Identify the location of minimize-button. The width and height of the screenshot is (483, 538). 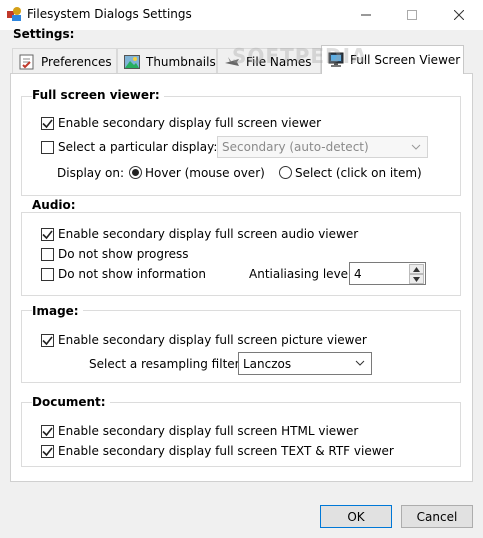
(366, 15).